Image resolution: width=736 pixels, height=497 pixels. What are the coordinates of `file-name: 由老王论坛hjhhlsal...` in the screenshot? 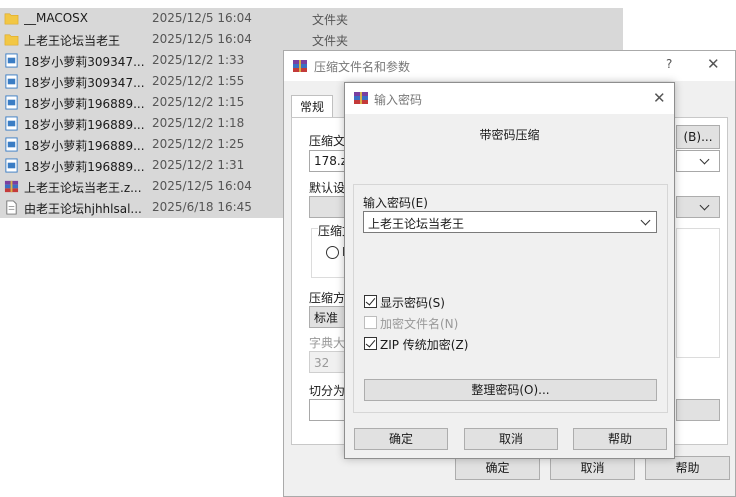 It's located at (83, 209).